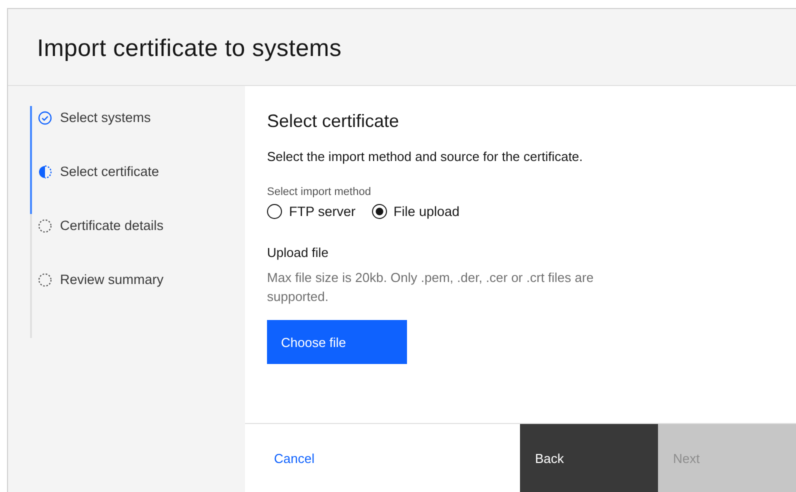  Describe the element at coordinates (322, 211) in the screenshot. I see `radio-label: FTP server` at that location.